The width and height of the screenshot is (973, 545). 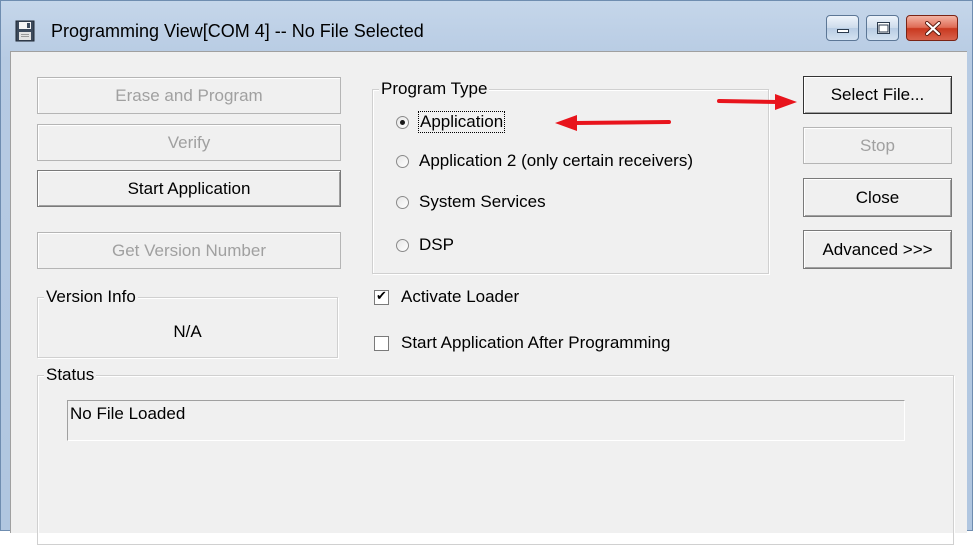 I want to click on start-application-button: Start Application, so click(x=189, y=188).